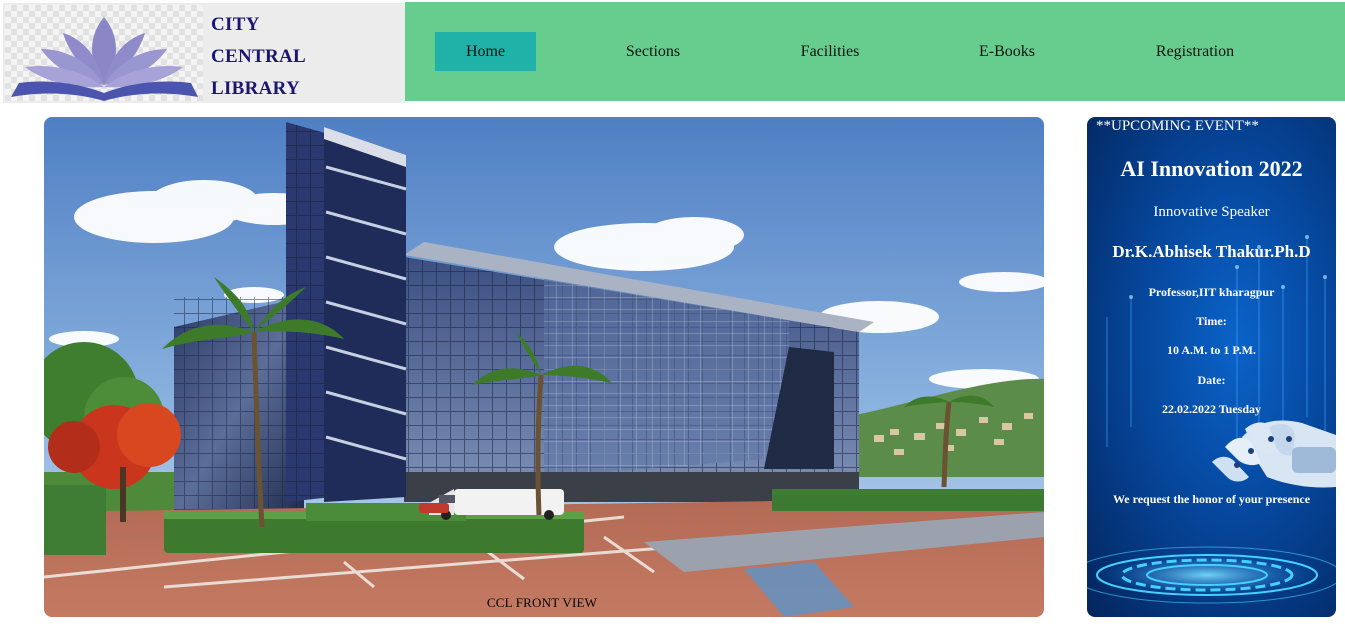  What do you see at coordinates (1211, 350) in the screenshot?
I see `time-value: 10 A.M. to 1 P.M.` at bounding box center [1211, 350].